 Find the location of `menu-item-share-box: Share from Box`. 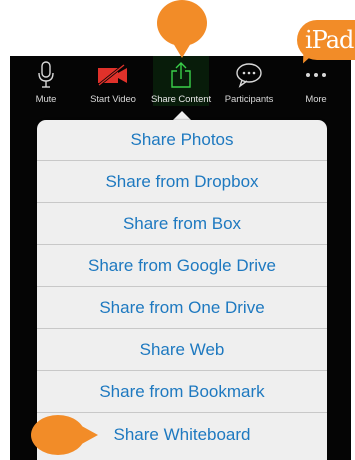

menu-item-share-box: Share from Box is located at coordinates (182, 224).